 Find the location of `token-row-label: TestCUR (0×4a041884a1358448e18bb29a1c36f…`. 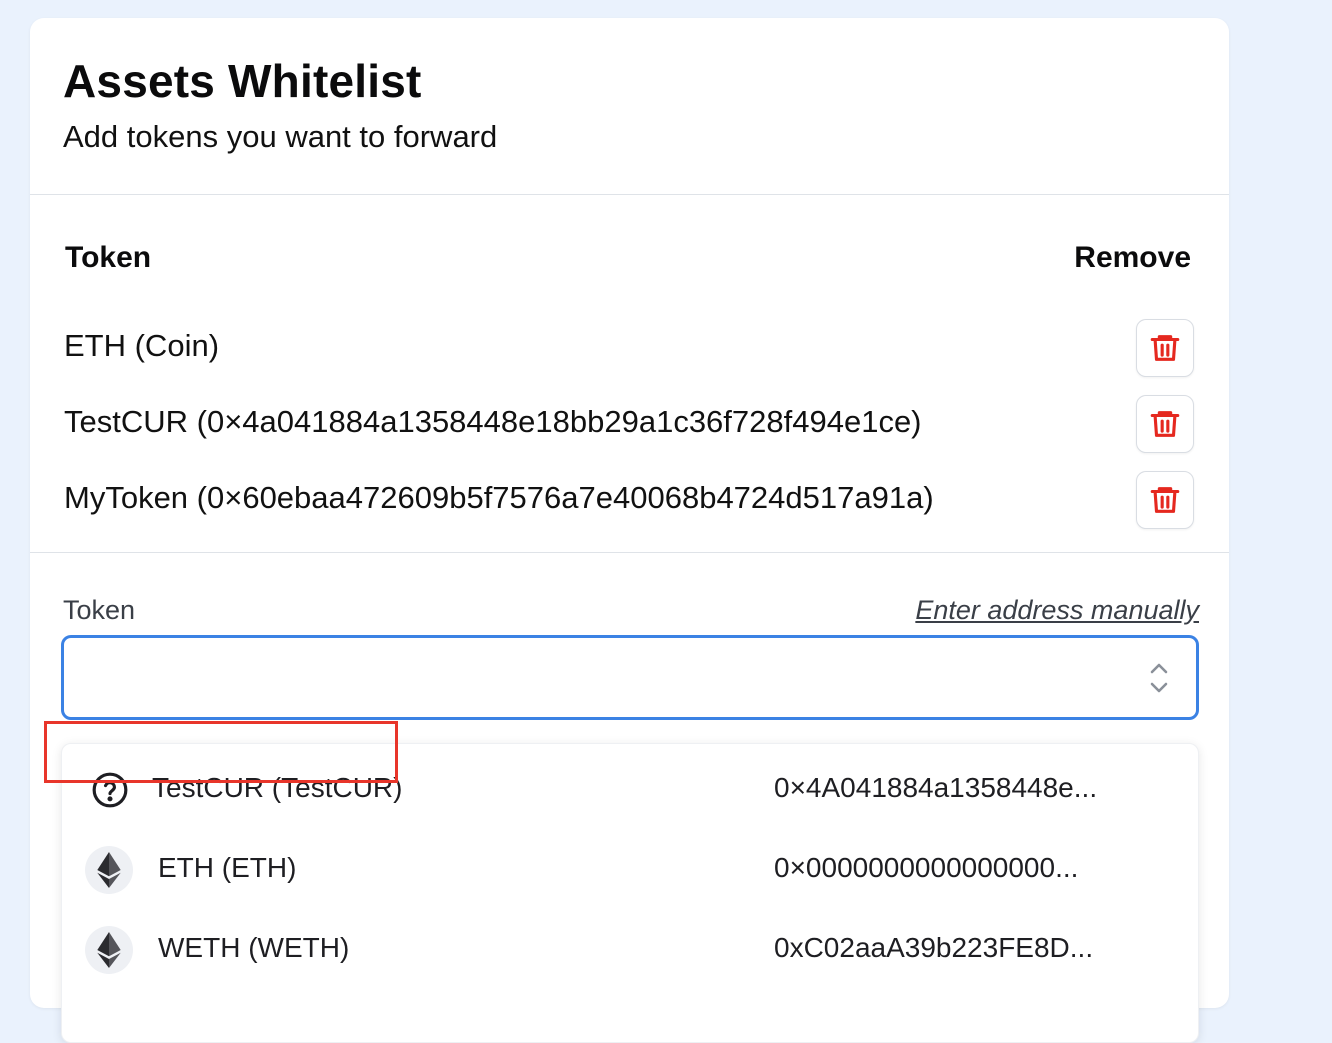

token-row-label: TestCUR (0×4a041884a1358448e18bb29a1c36f… is located at coordinates (493, 421).